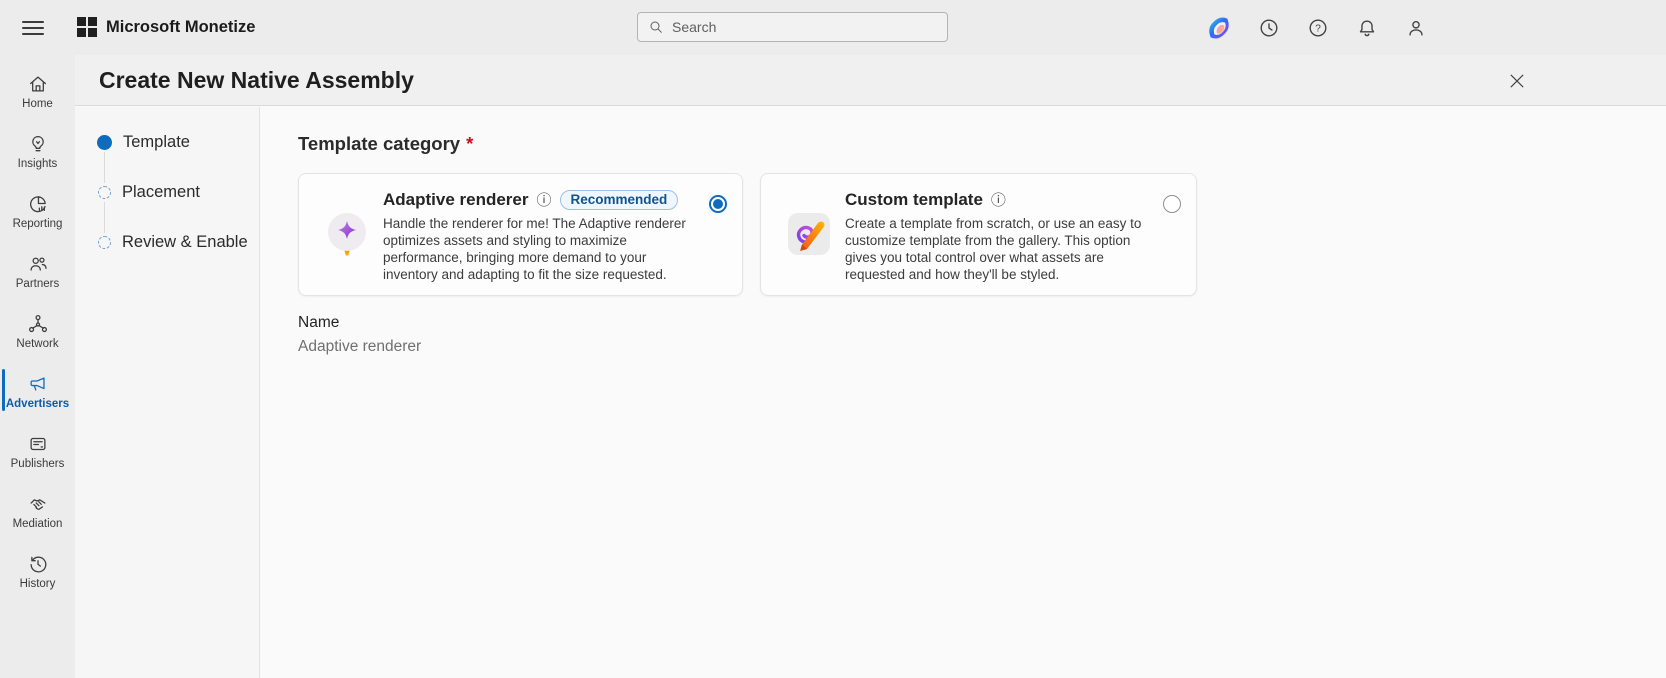  What do you see at coordinates (656, 27) in the screenshot?
I see `search-icon` at bounding box center [656, 27].